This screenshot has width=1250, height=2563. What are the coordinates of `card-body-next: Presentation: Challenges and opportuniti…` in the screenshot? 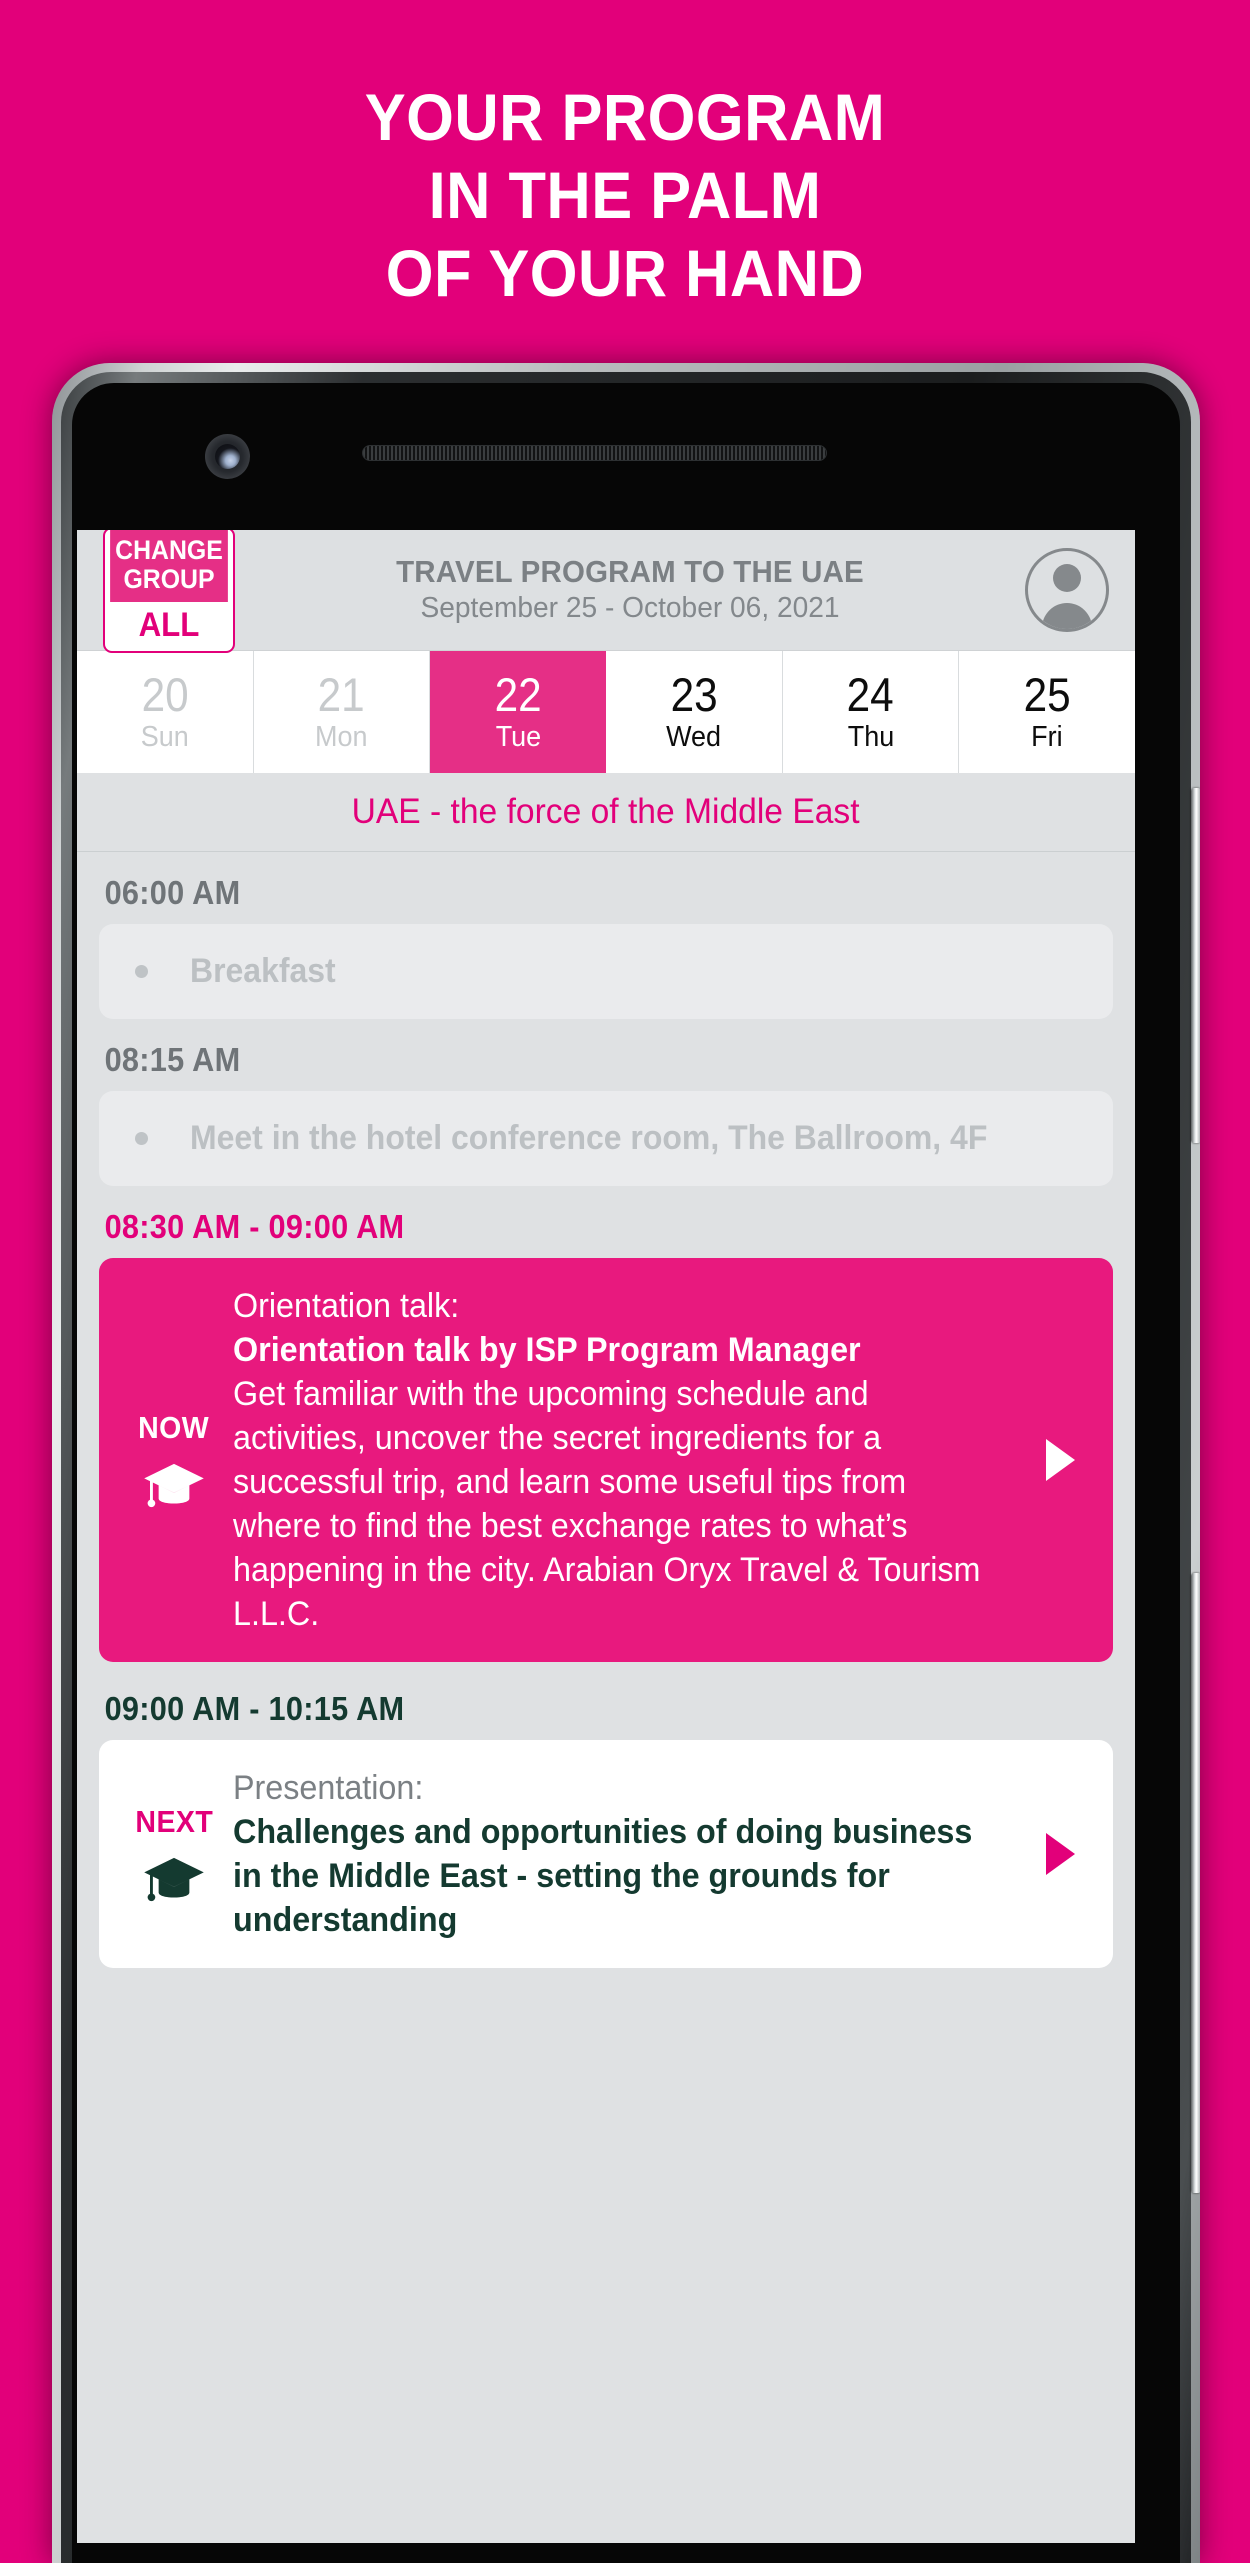 It's located at (631, 1854).